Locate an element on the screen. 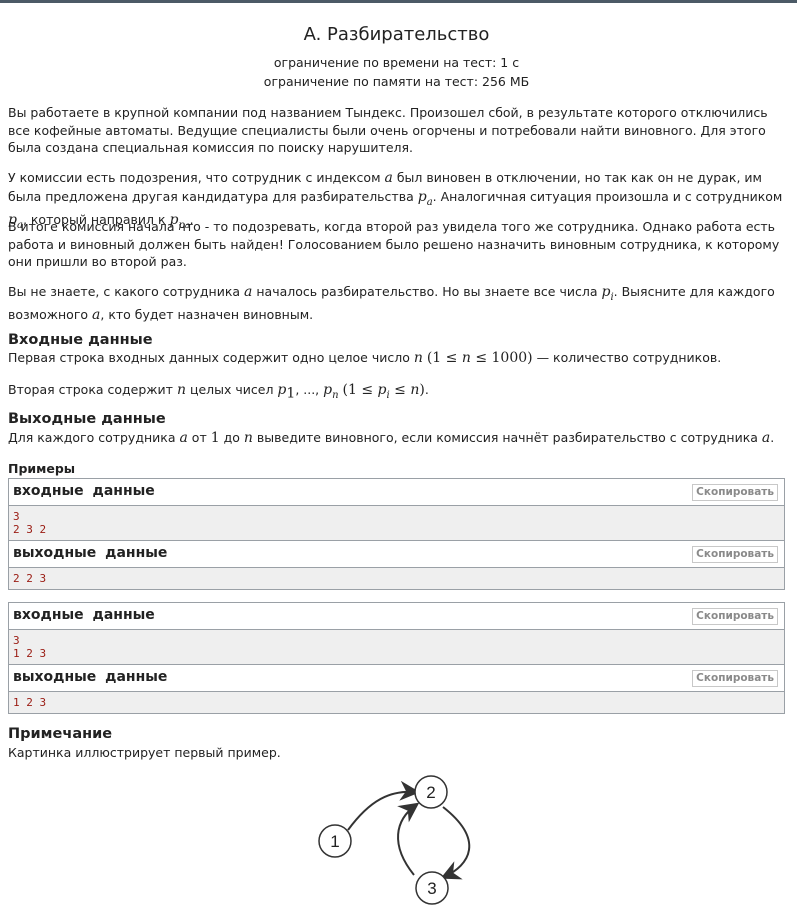 This screenshot has width=797, height=922. examples-label: Примеры is located at coordinates (42, 468).